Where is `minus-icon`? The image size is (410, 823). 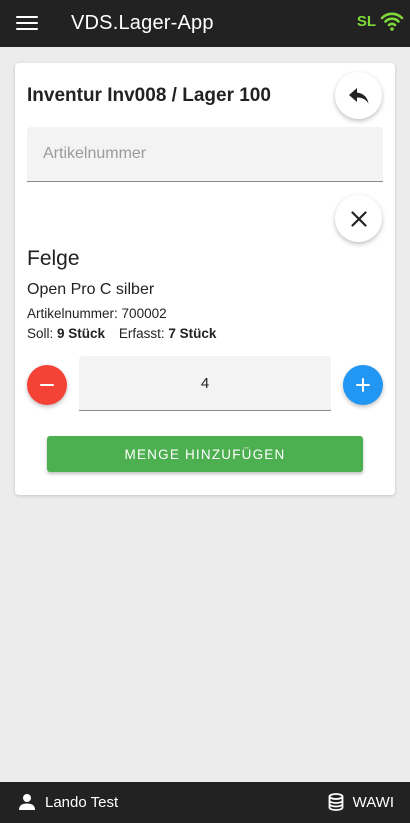
minus-icon is located at coordinates (47, 385).